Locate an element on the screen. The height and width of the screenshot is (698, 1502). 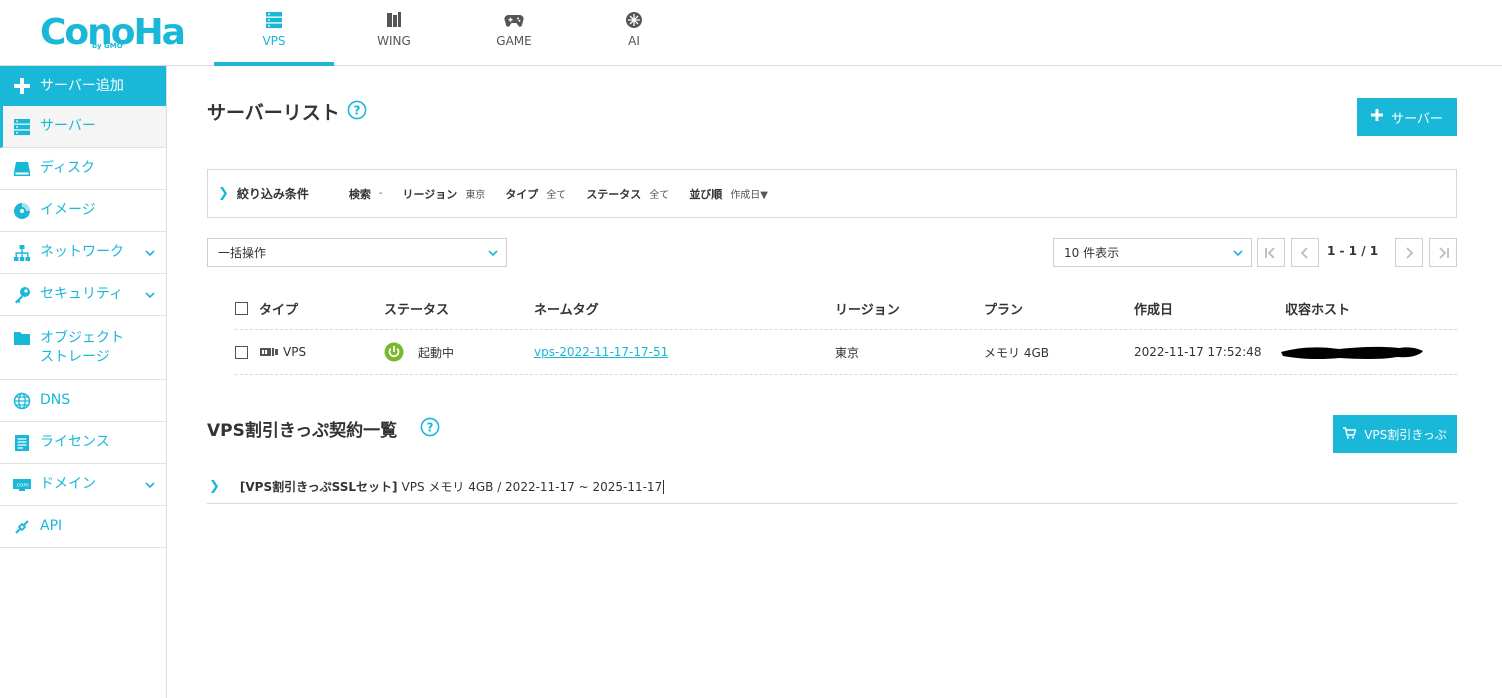
col-created: 作成日 is located at coordinates (1153, 308).